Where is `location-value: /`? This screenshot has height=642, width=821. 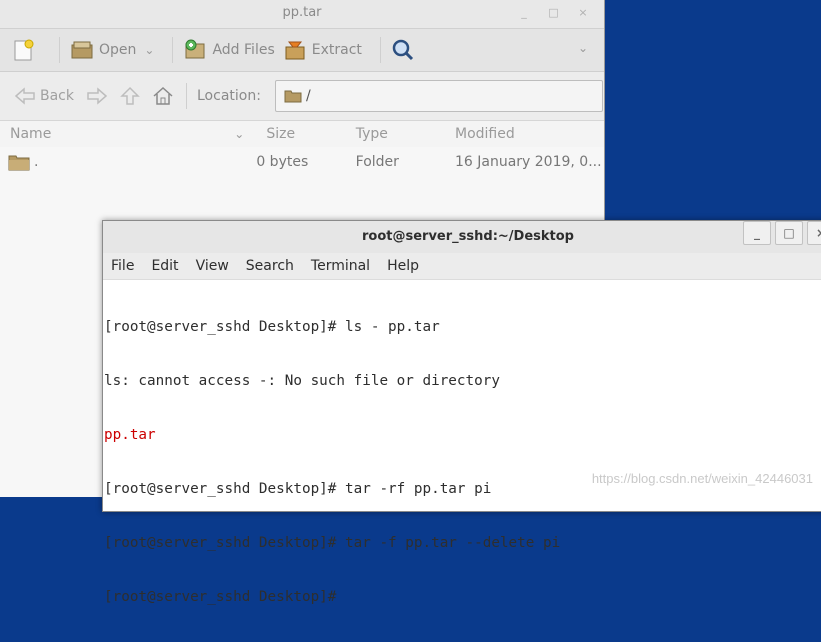
location-value: / is located at coordinates (308, 96).